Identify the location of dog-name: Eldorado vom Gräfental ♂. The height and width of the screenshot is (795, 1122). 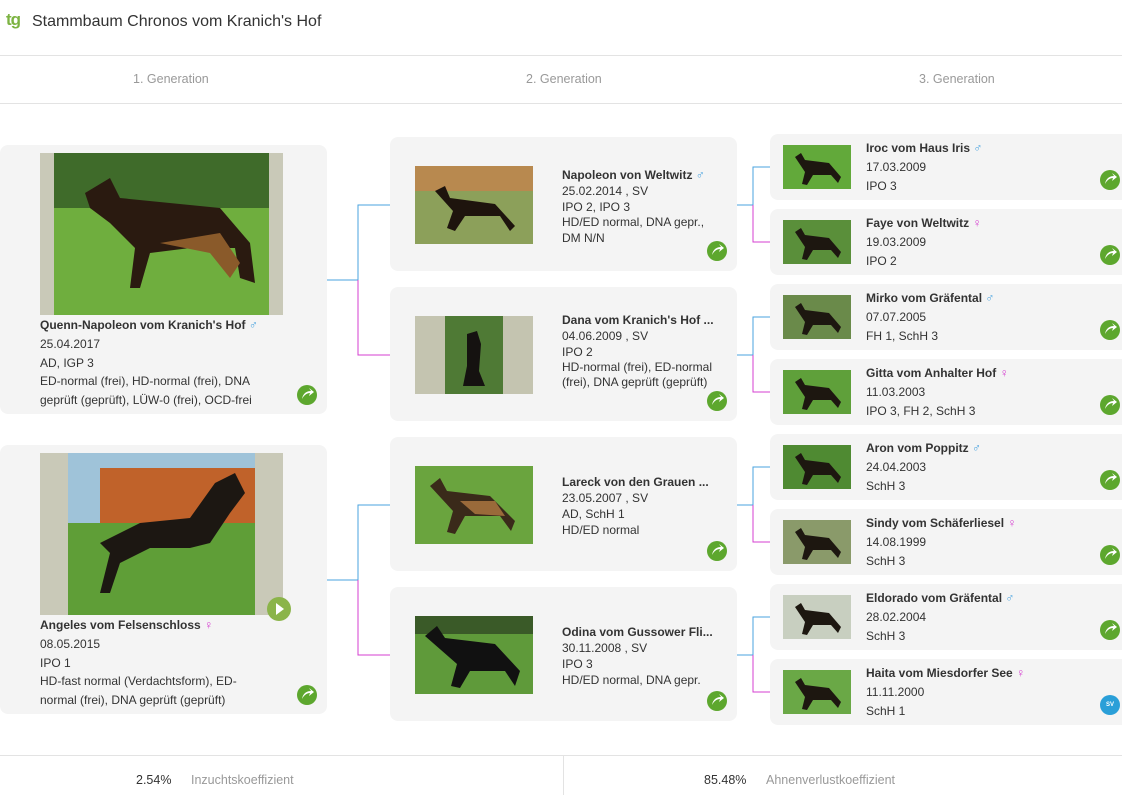
(976, 598).